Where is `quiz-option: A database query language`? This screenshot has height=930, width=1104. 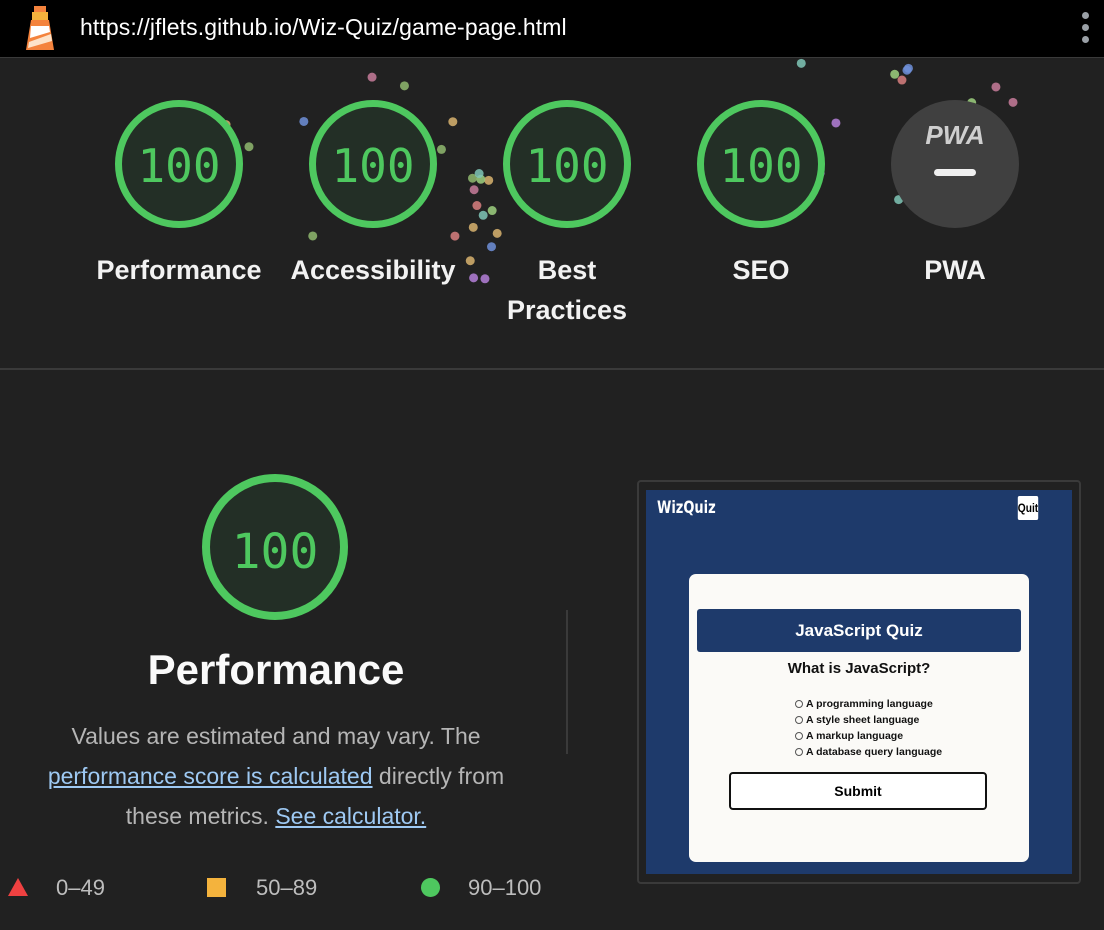 quiz-option: A database query language is located at coordinates (868, 752).